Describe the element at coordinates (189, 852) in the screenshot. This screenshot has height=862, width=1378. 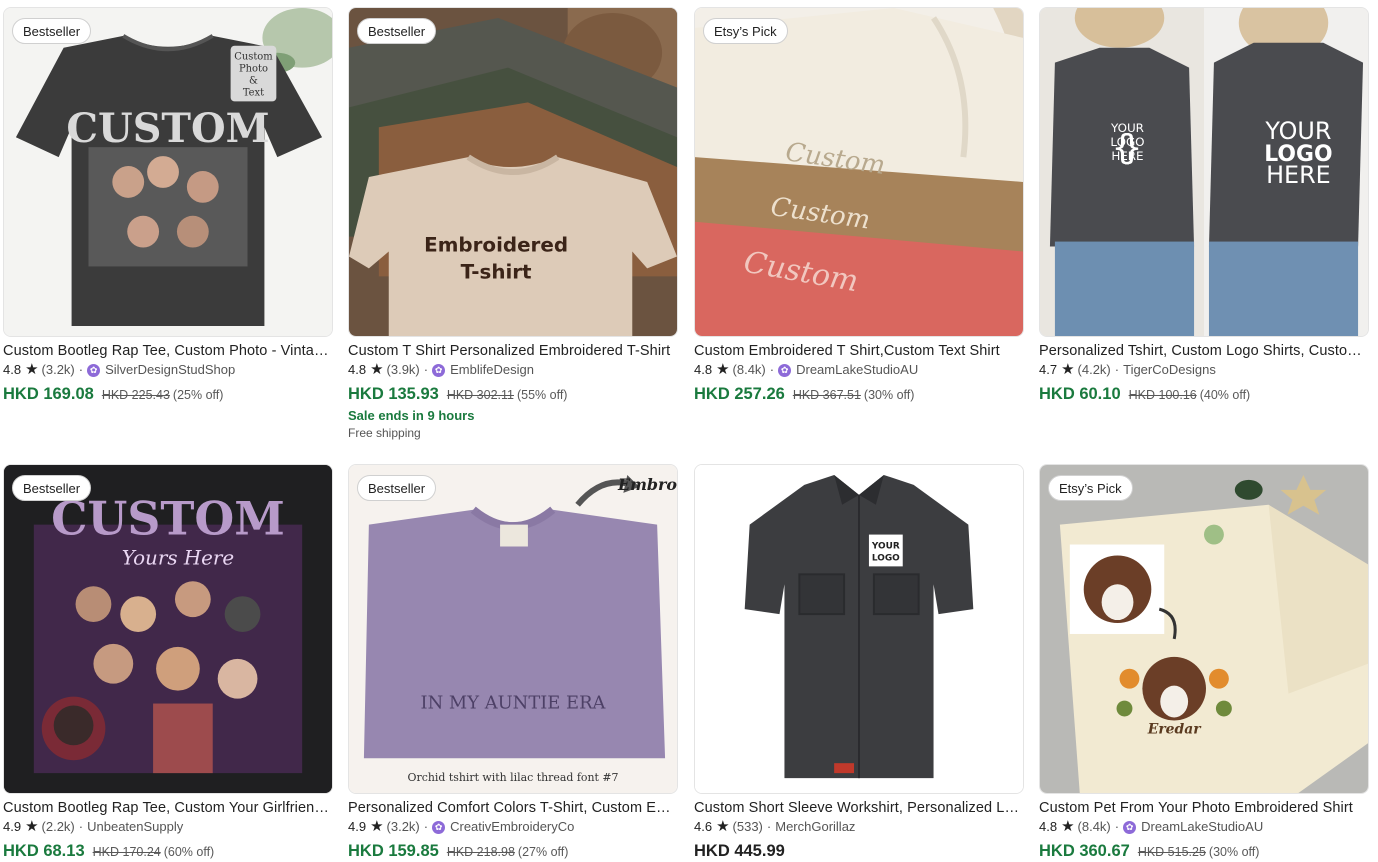
I see `discount-label: (60% off)` at that location.